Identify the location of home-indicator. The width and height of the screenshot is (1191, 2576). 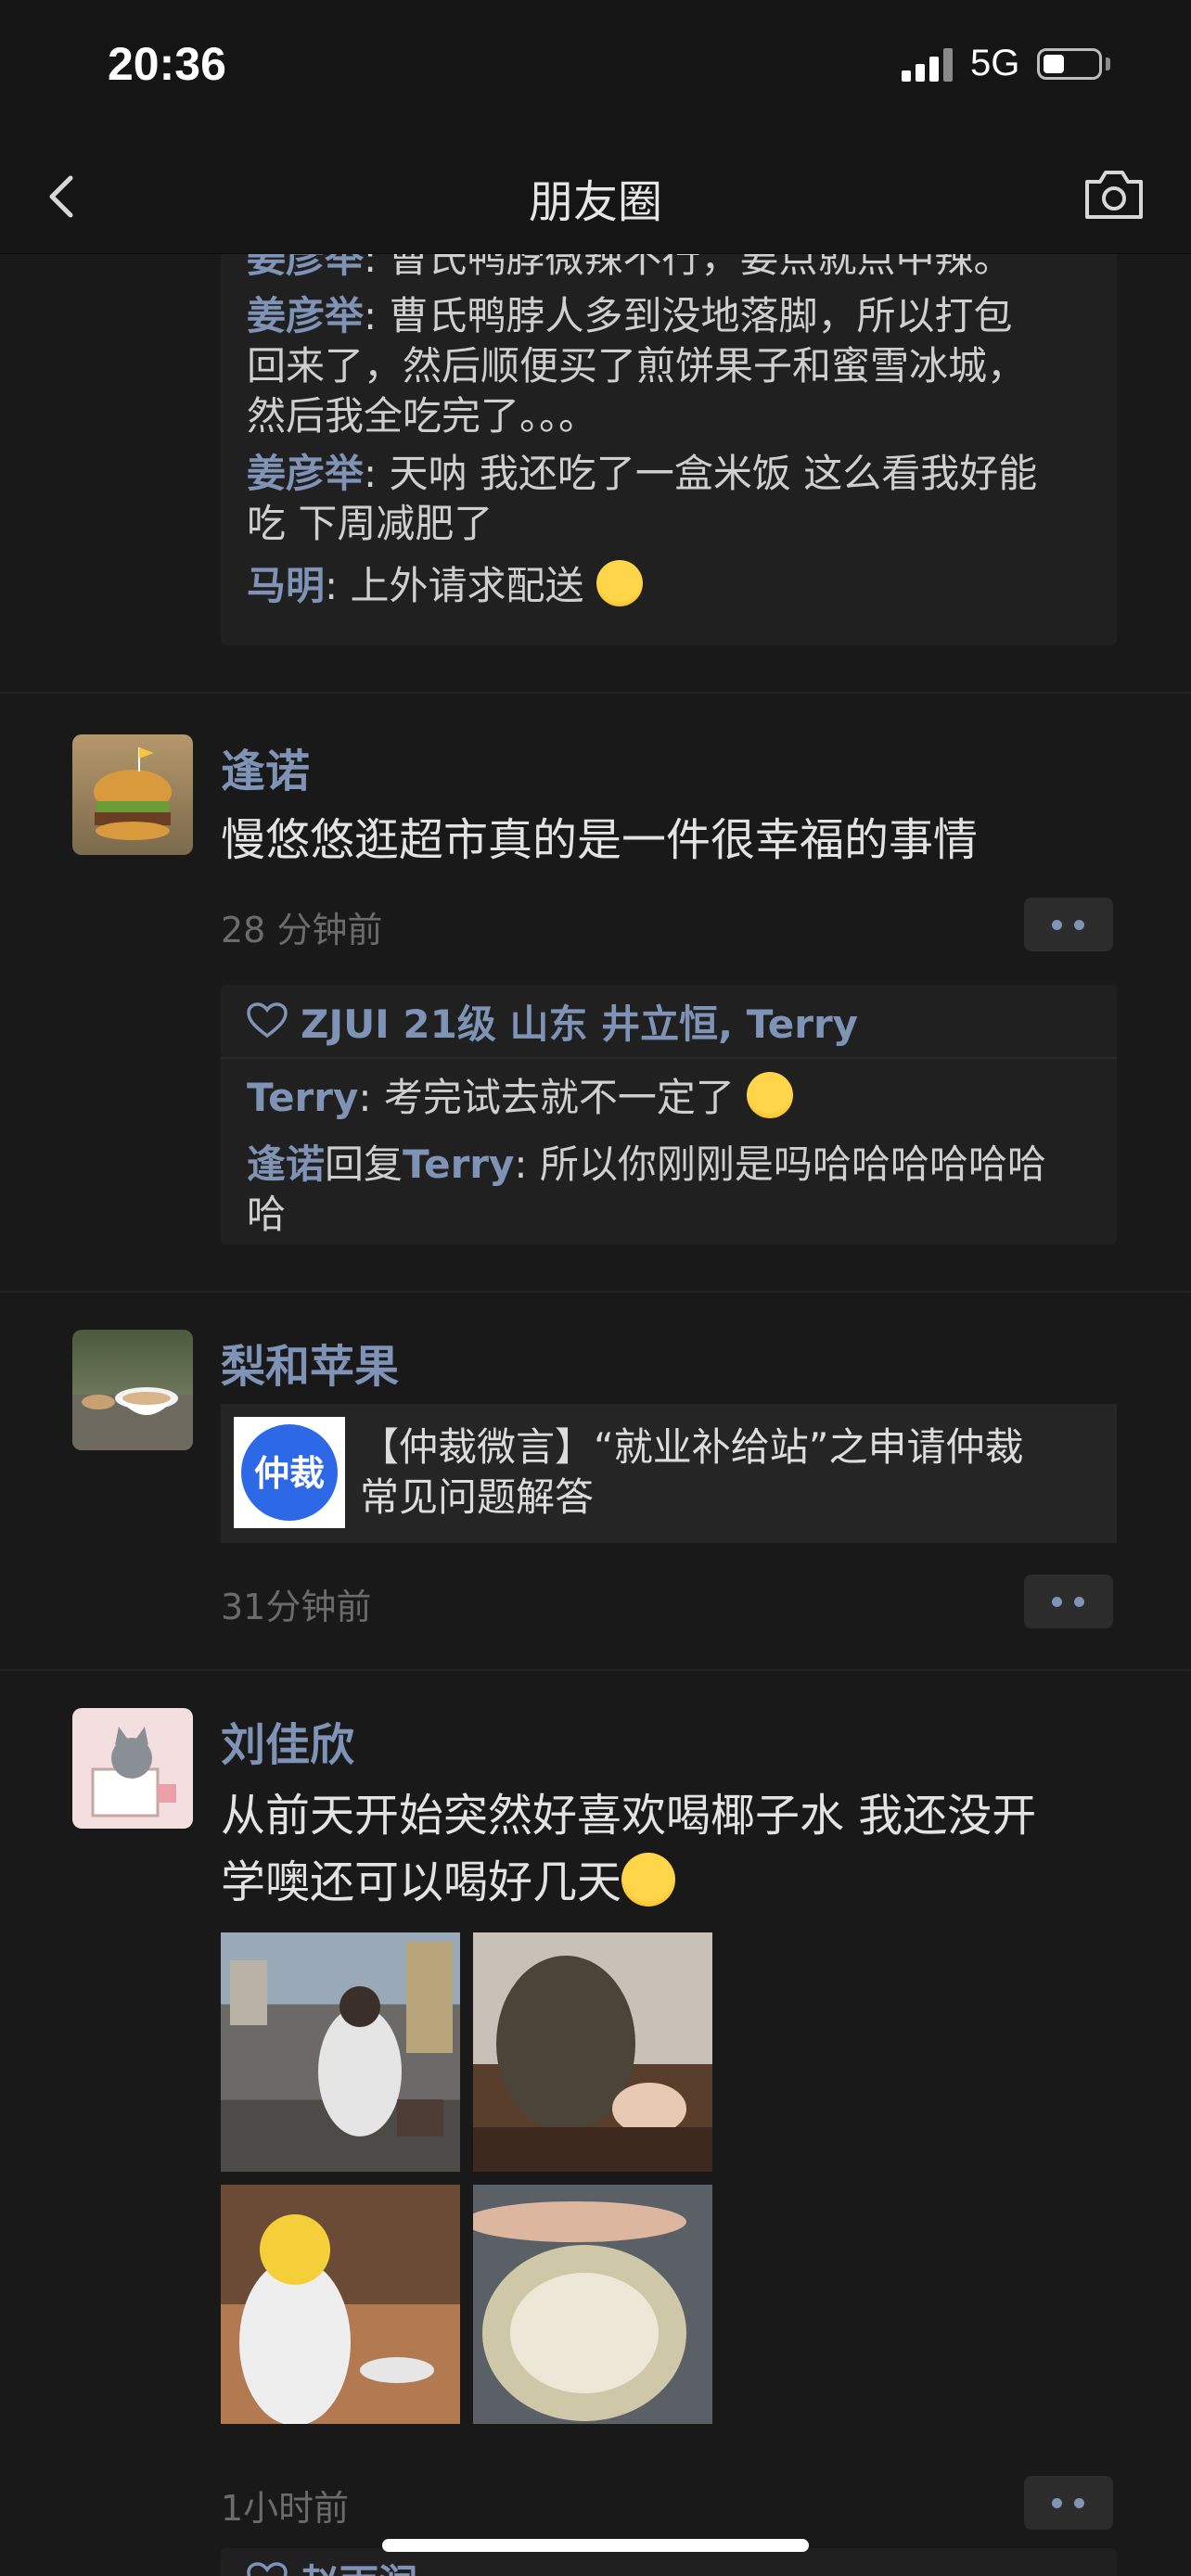
(595, 2545).